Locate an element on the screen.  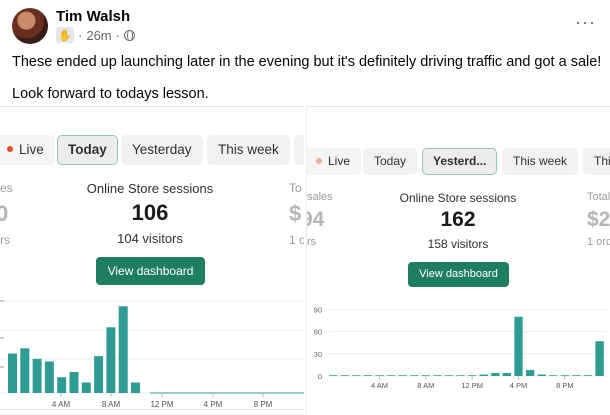
y-tick-label: 90 is located at coordinates (318, 309).